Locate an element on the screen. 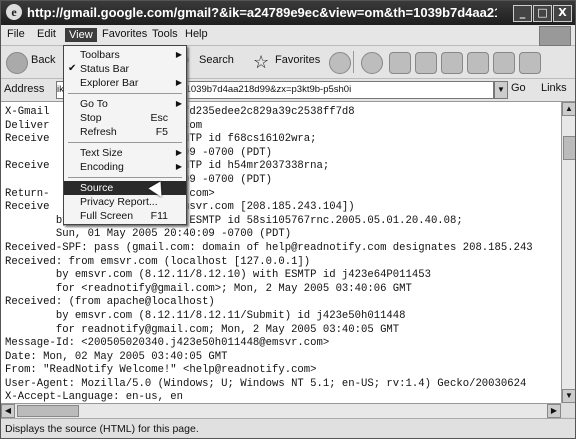  menu-file: File is located at coordinates (16, 34).